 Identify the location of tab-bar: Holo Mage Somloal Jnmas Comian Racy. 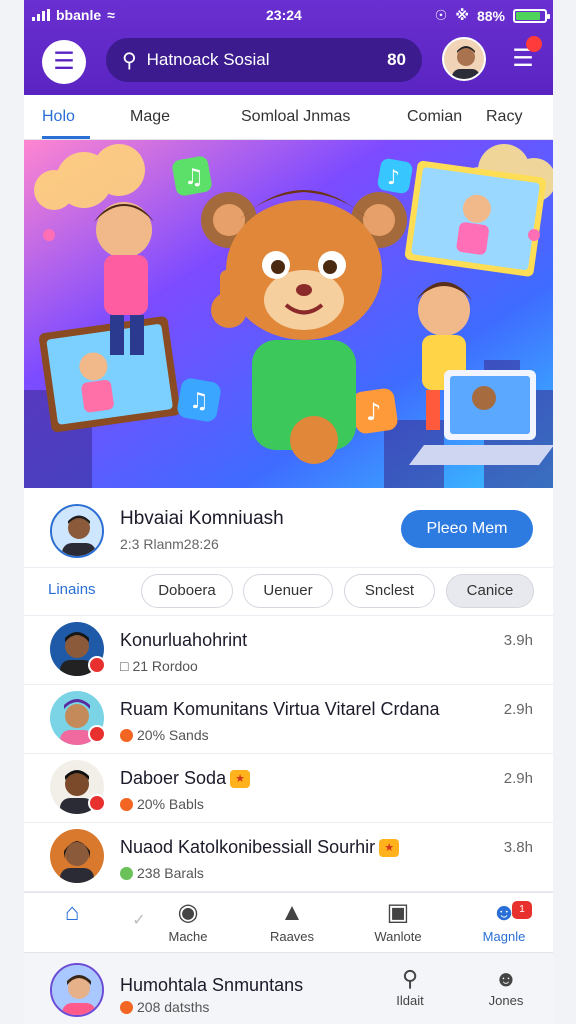
(288, 117).